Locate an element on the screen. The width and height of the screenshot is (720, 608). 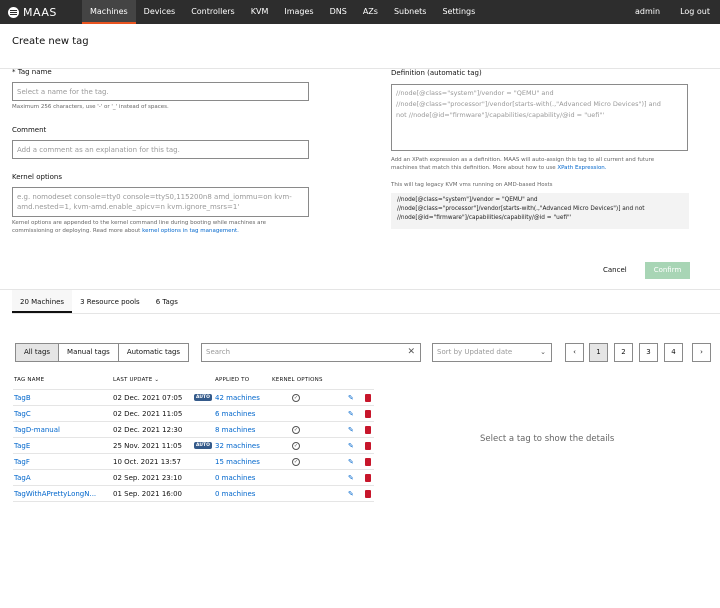
nav-dns: DNS is located at coordinates (338, 12).